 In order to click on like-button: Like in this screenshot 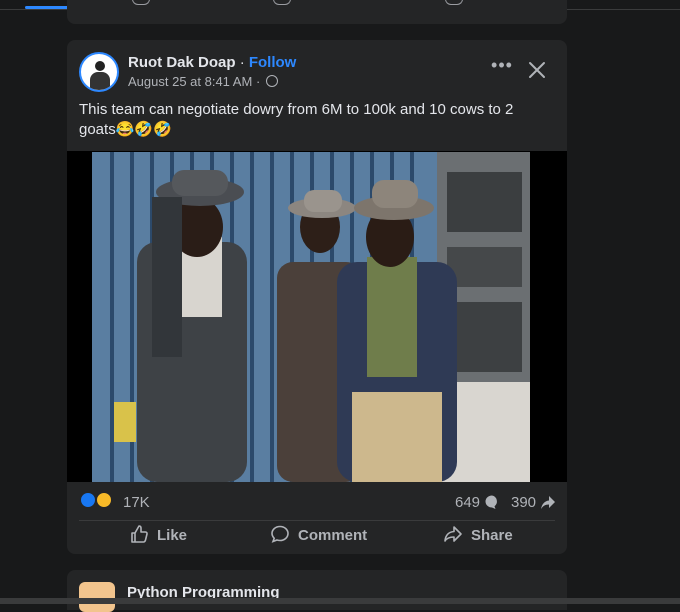, I will do `click(158, 537)`.